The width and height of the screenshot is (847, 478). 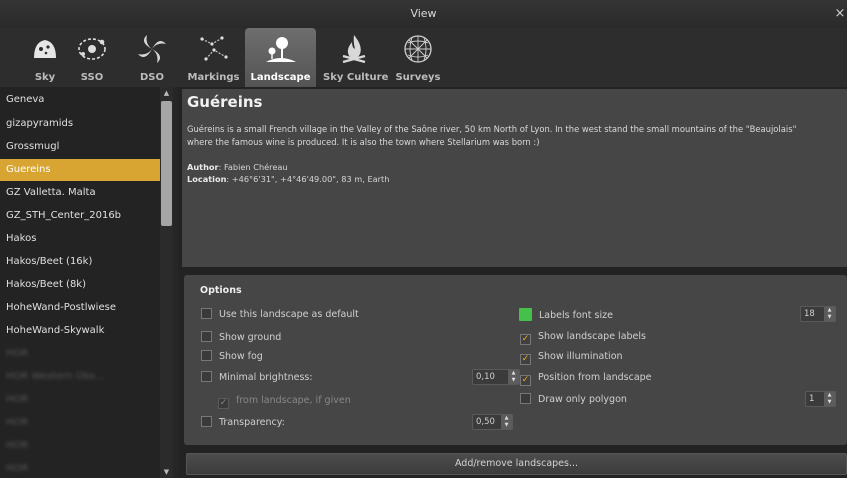 I want to click on tab-markings: Markings, so click(x=213, y=57).